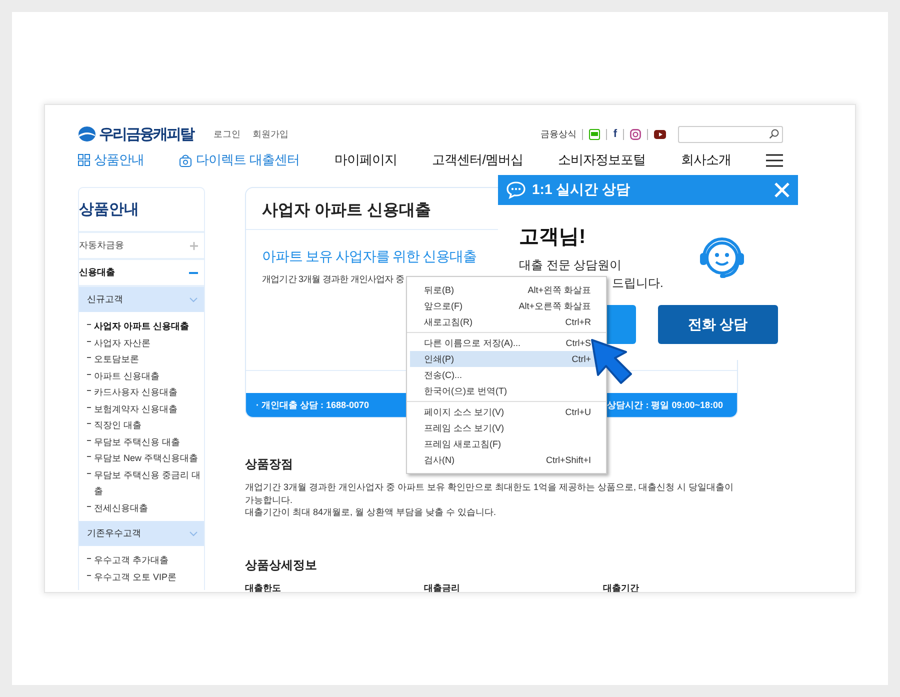  Describe the element at coordinates (730, 134) in the screenshot. I see `search-field` at that location.